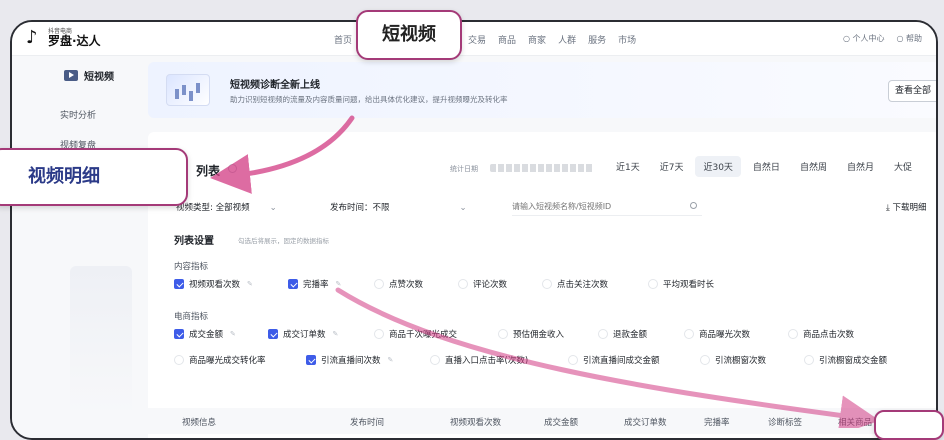 The width and height of the screenshot is (944, 440). Describe the element at coordinates (94, 177) in the screenshot. I see `callout-video-detail: 视频明细` at that location.